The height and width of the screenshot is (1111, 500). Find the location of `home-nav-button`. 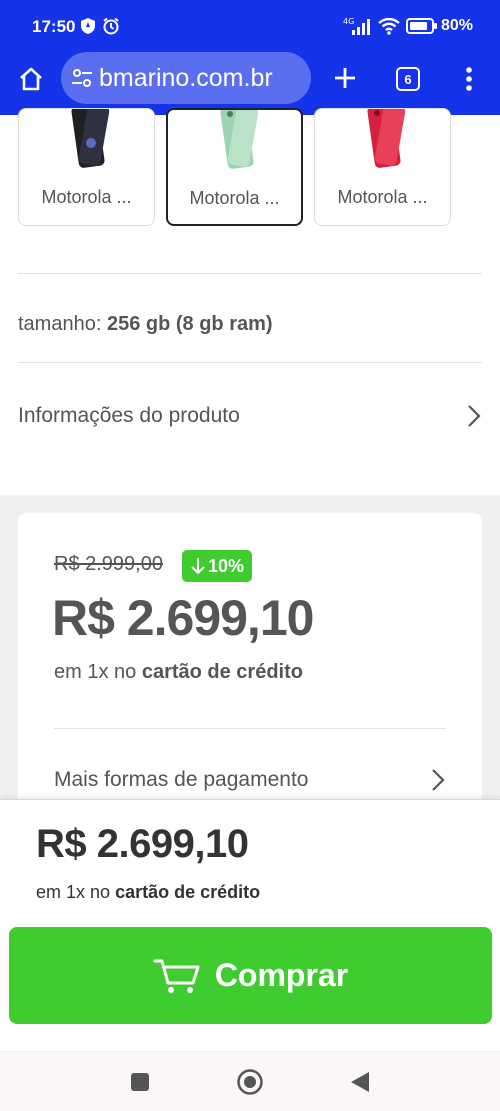

home-nav-button is located at coordinates (250, 1082).